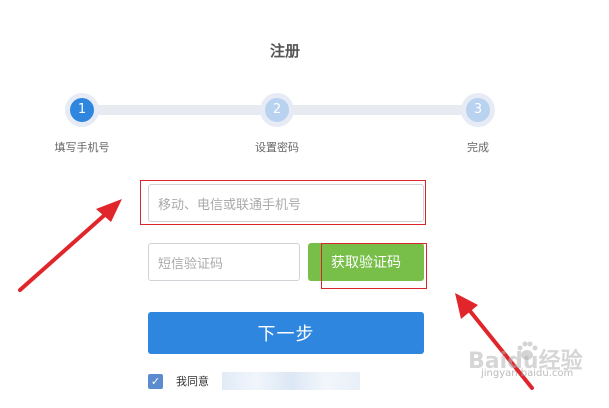  What do you see at coordinates (291, 381) in the screenshot?
I see `obscured-agreement-link` at bounding box center [291, 381].